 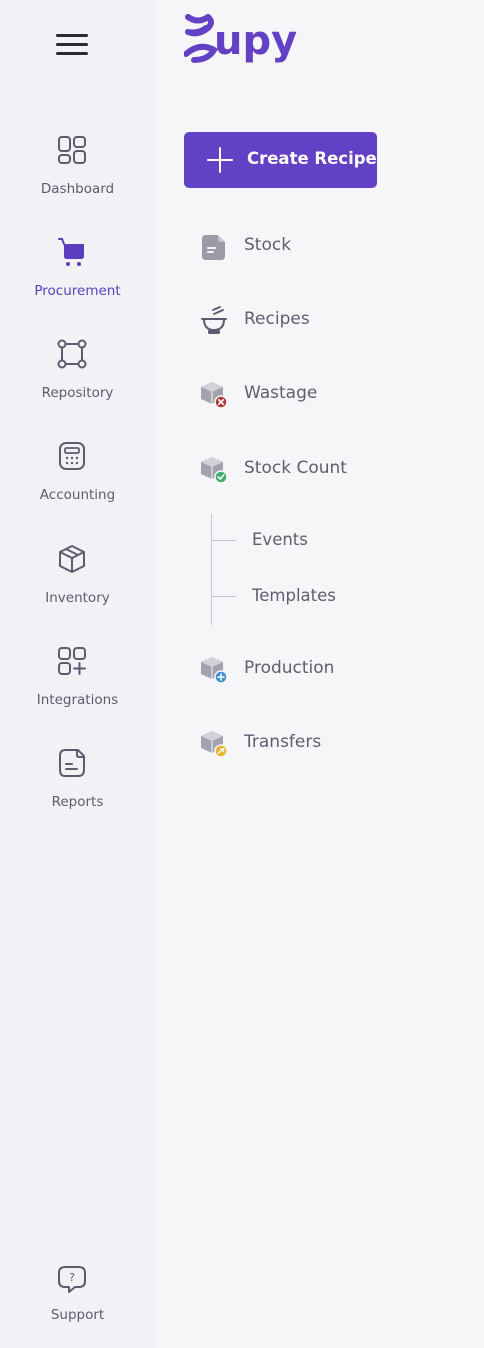 I want to click on nav-label-wastage: Wastage, so click(x=281, y=393).